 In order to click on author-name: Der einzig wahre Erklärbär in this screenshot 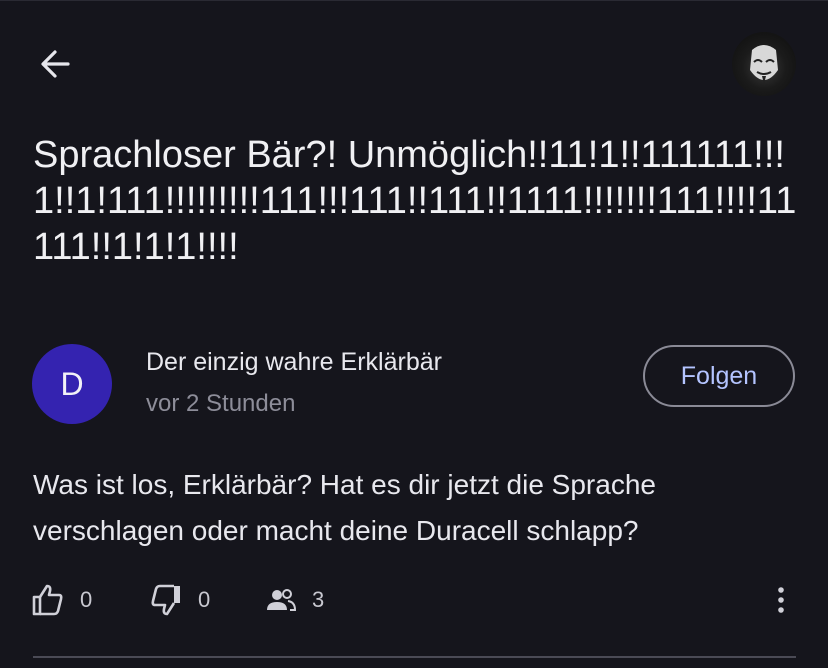, I will do `click(294, 362)`.